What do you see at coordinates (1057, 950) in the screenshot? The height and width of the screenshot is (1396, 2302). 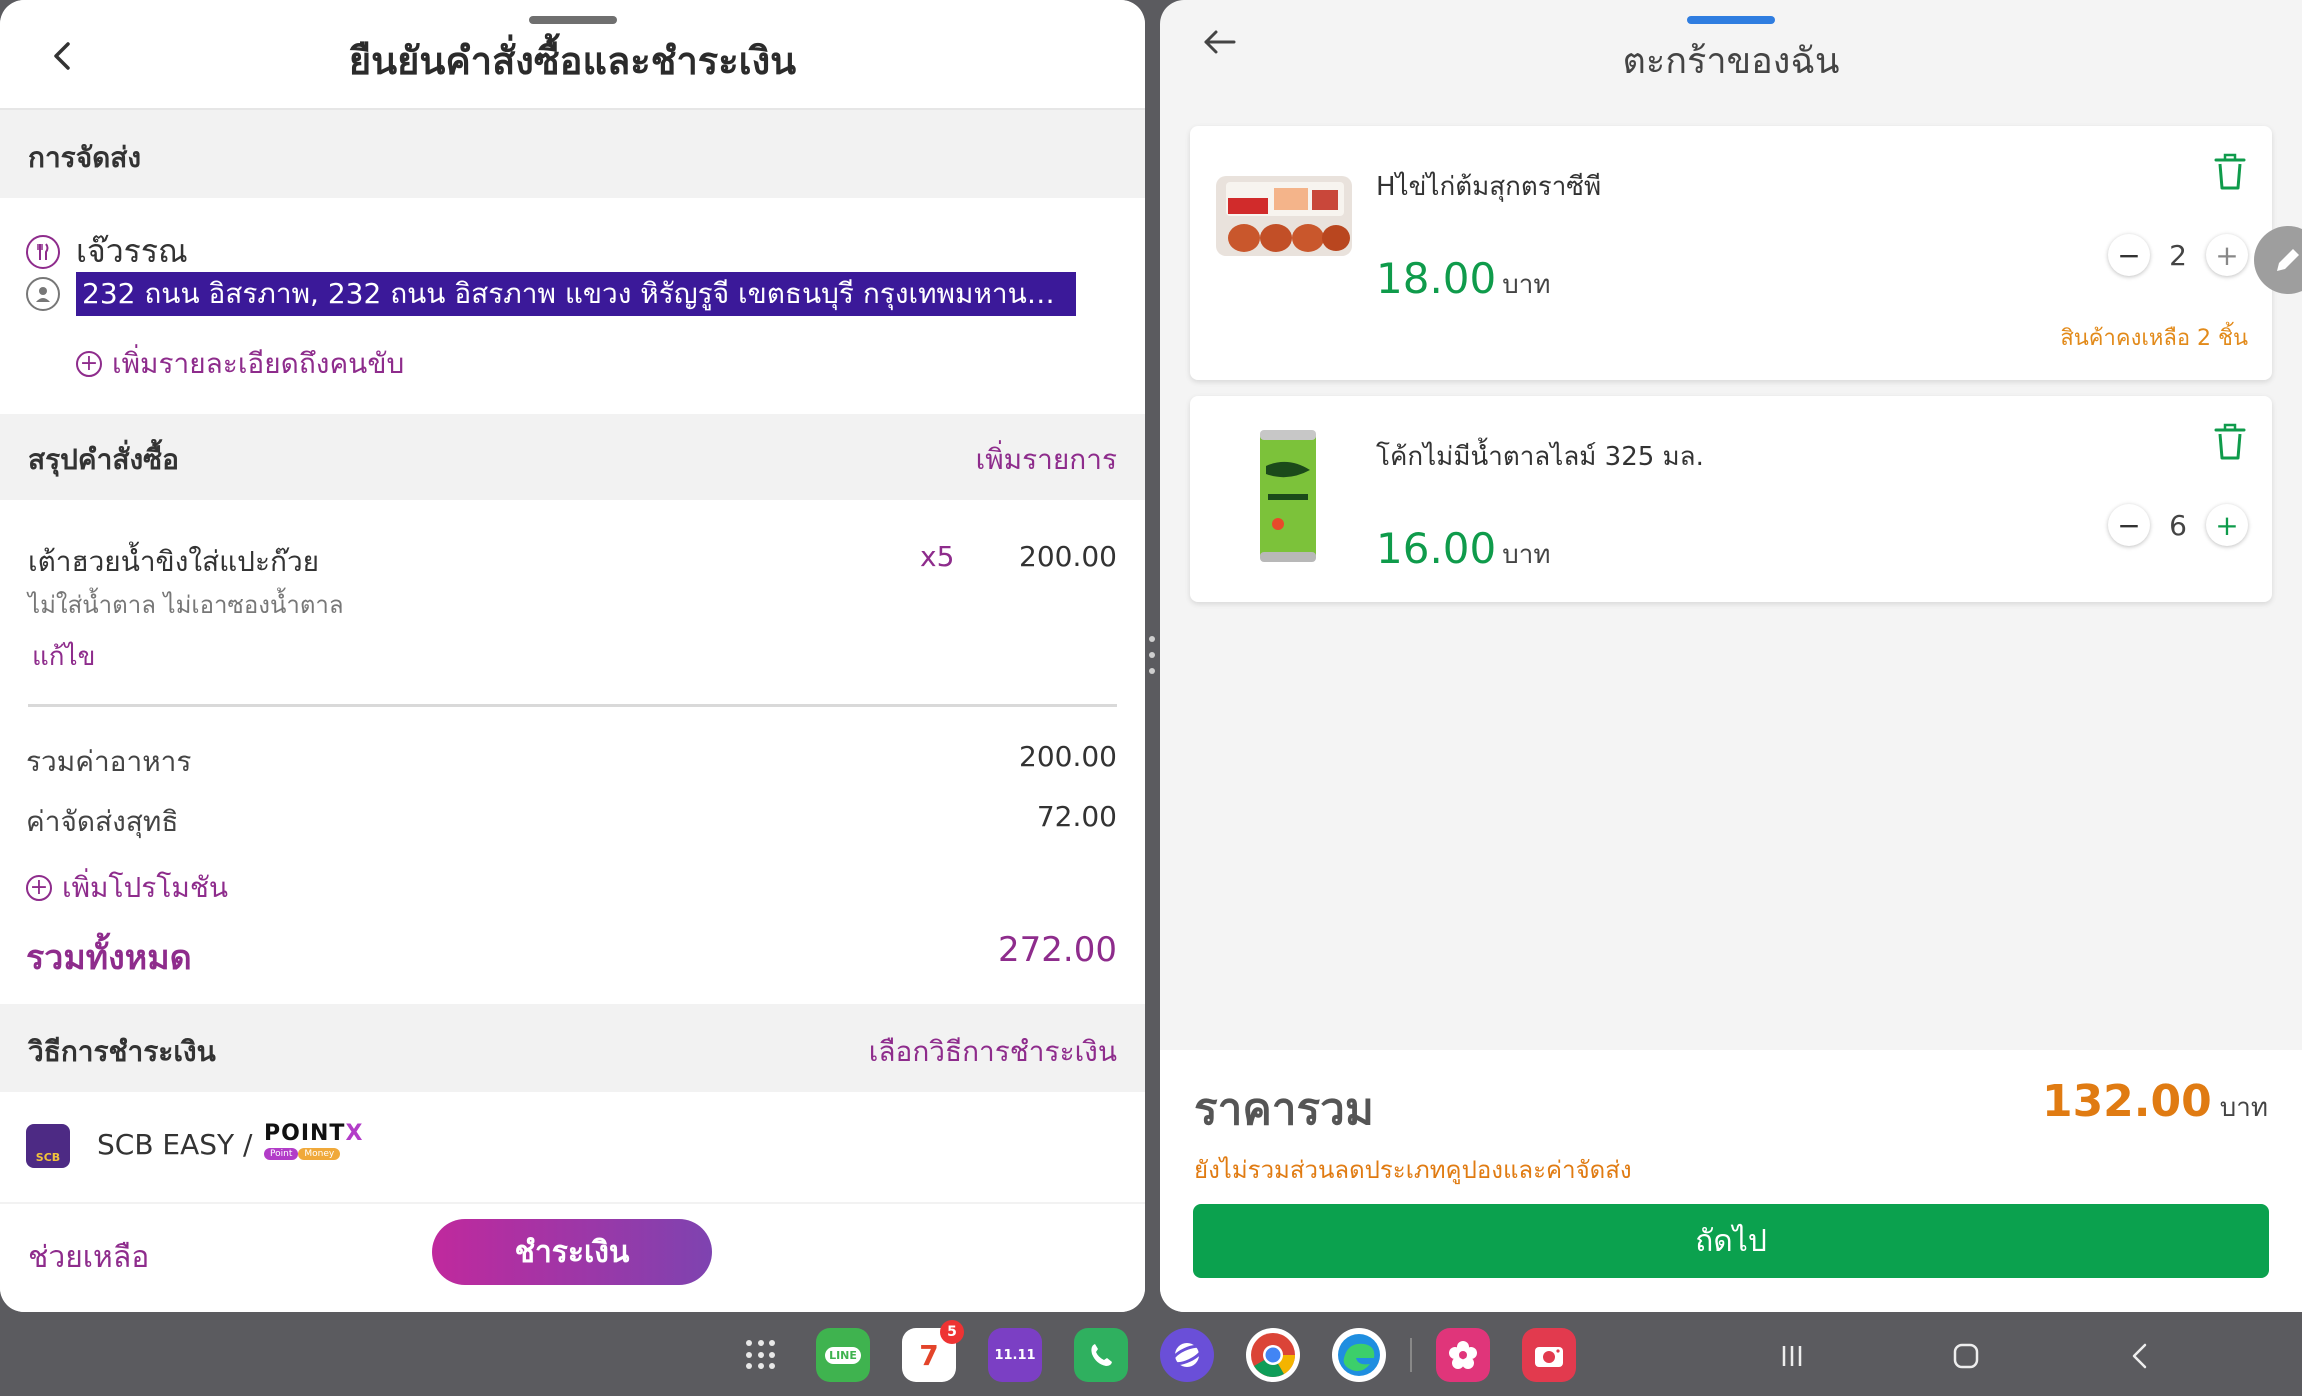 I see `grand-total-value: 272.00` at bounding box center [1057, 950].